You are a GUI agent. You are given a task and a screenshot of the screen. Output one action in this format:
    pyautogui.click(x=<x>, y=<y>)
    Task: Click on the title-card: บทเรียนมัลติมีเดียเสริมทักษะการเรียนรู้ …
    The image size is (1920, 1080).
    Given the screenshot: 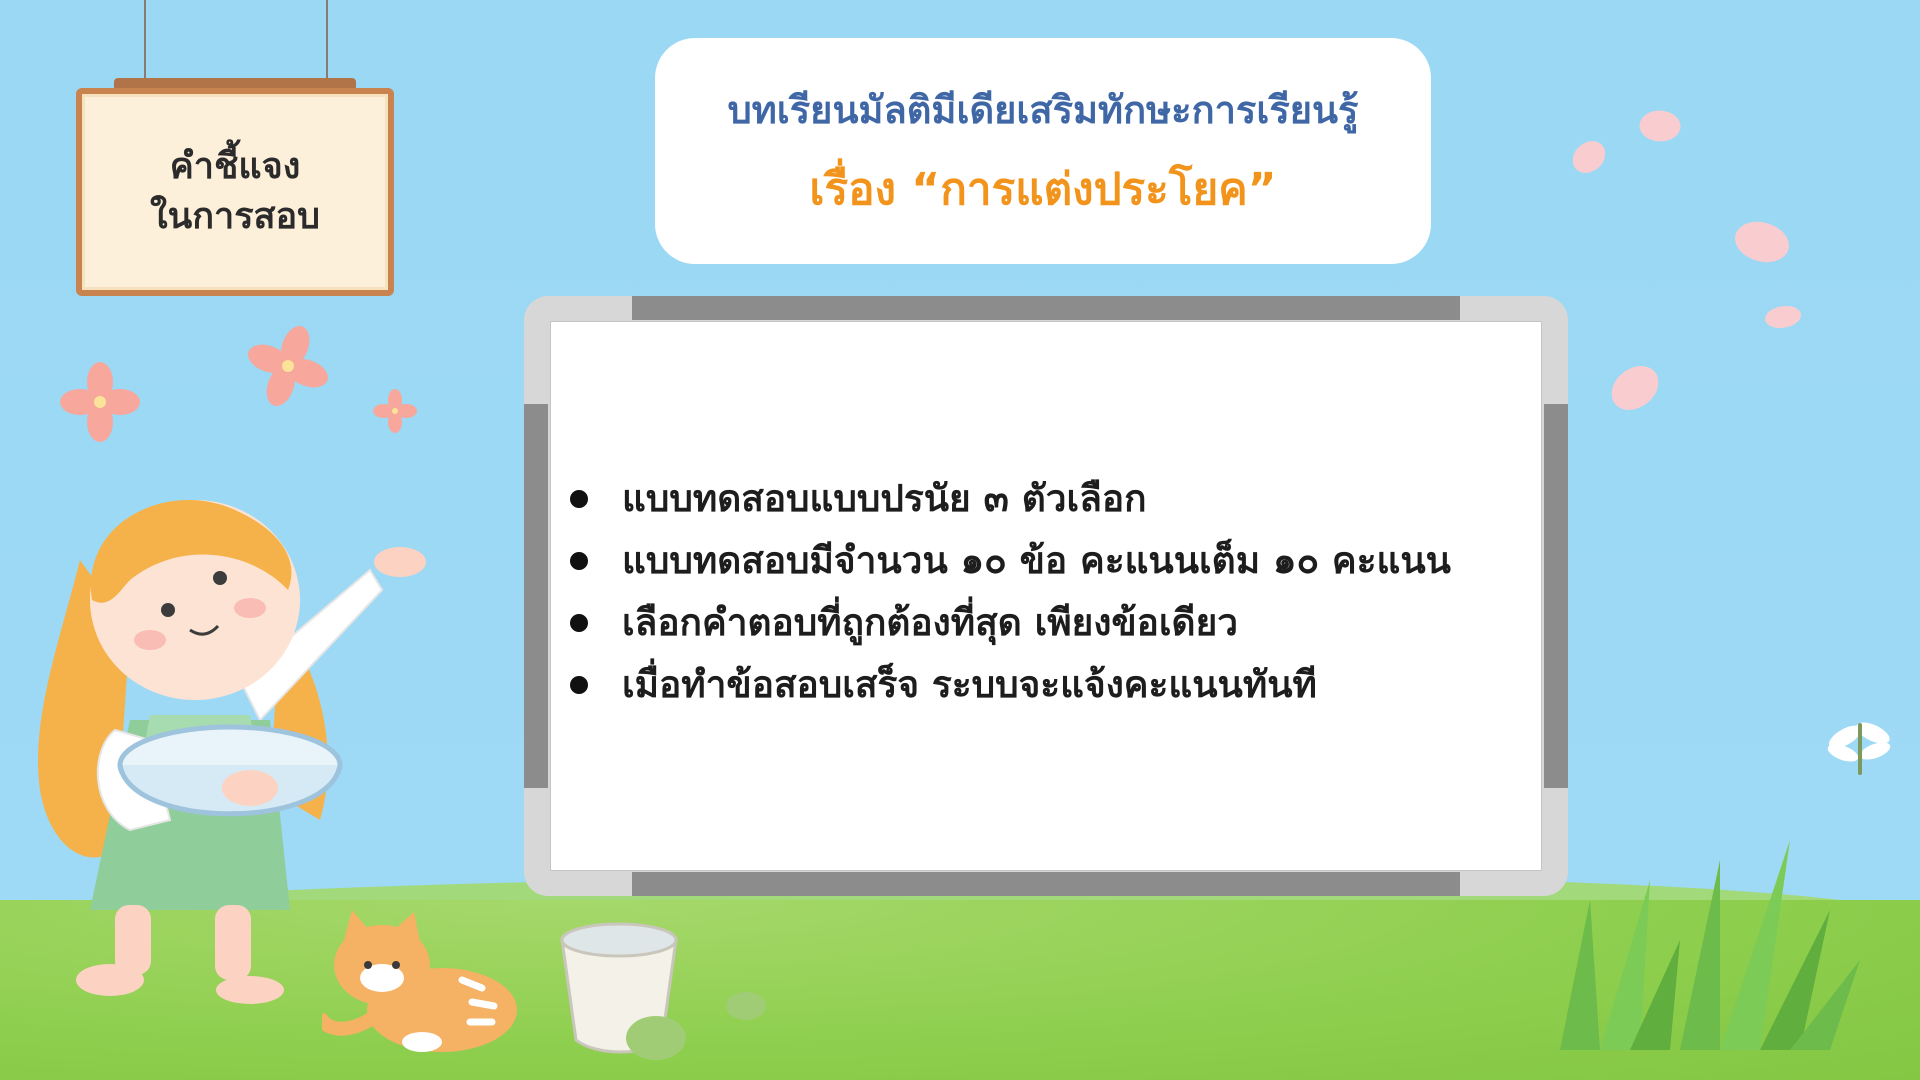 What is the action you would take?
    pyautogui.click(x=1043, y=151)
    